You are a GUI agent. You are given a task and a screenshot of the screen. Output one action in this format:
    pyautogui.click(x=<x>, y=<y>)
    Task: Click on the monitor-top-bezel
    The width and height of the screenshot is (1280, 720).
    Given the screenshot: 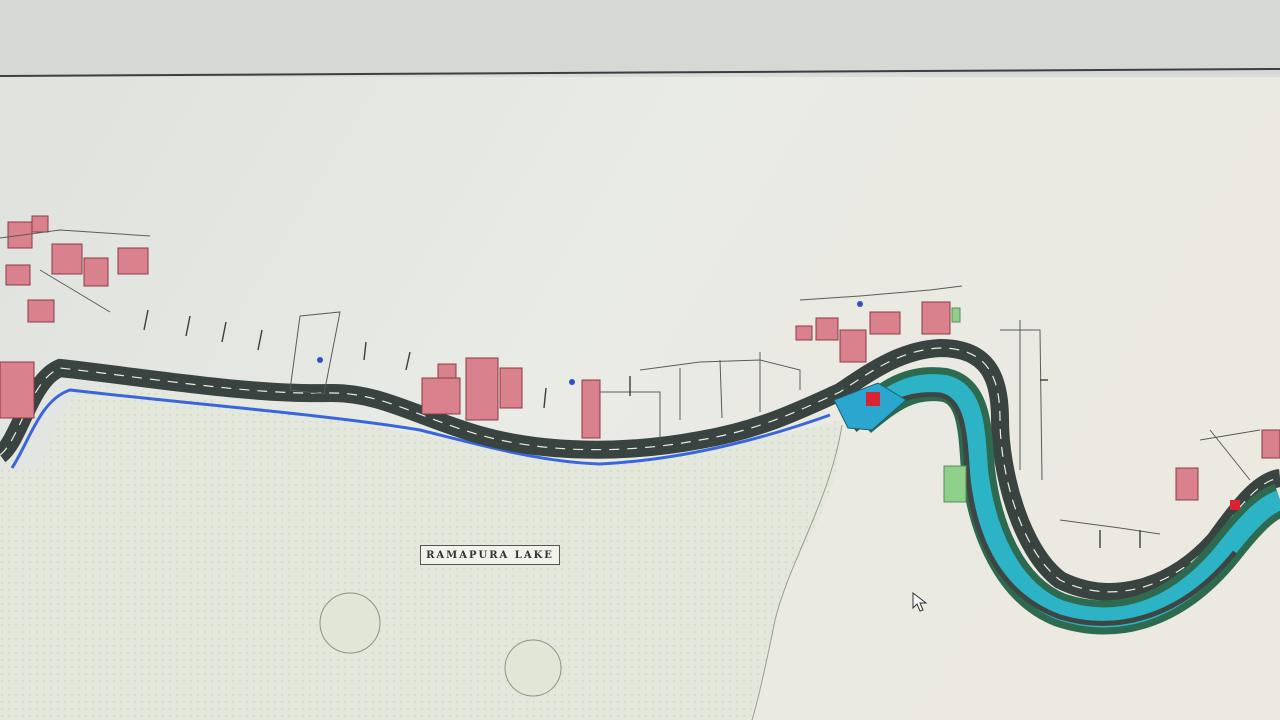 What is the action you would take?
    pyautogui.click(x=640, y=37)
    